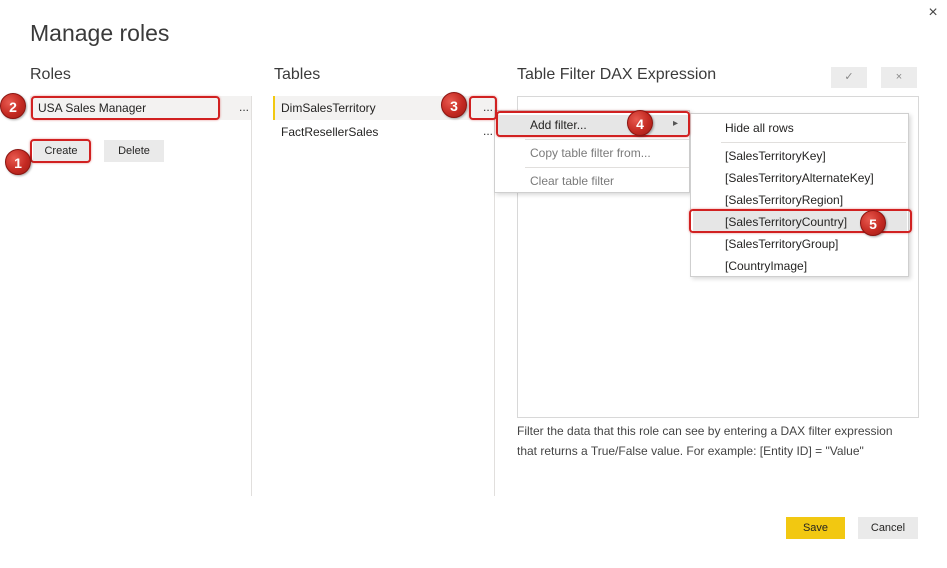 The height and width of the screenshot is (568, 947). What do you see at coordinates (483, 108) in the screenshot?
I see `annotation-highlight-more` at bounding box center [483, 108].